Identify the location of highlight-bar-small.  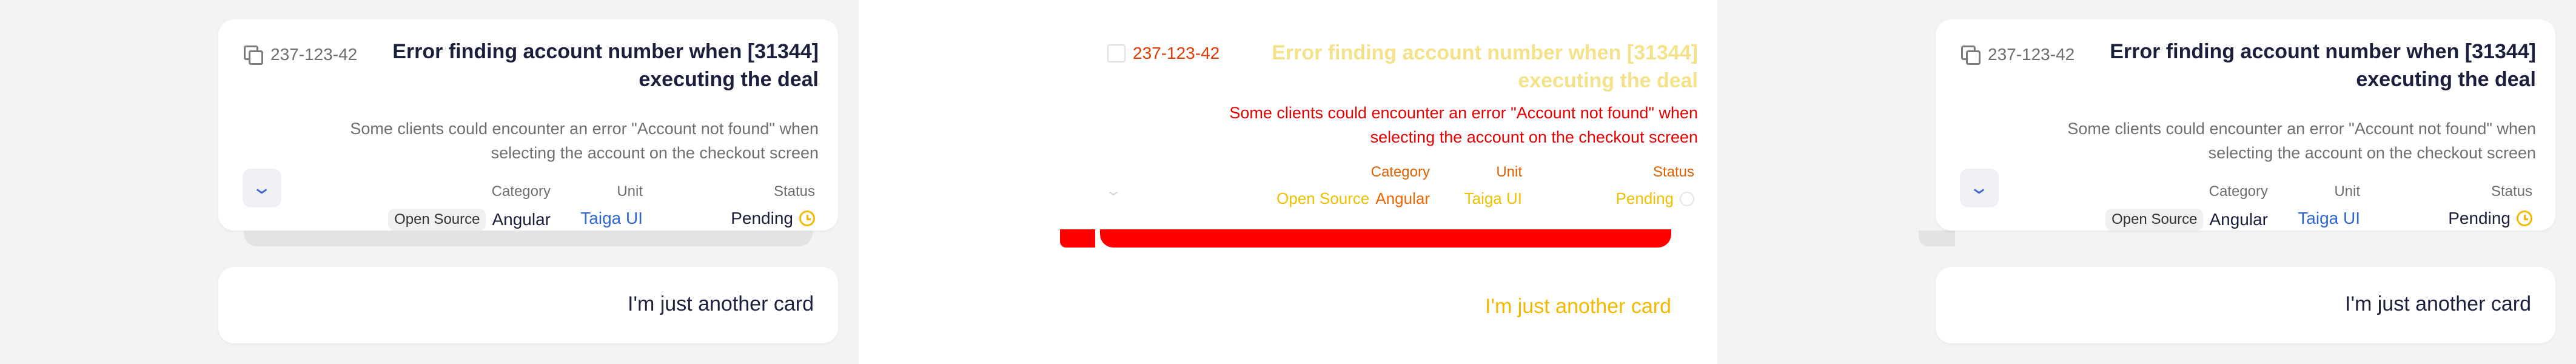
(1077, 238).